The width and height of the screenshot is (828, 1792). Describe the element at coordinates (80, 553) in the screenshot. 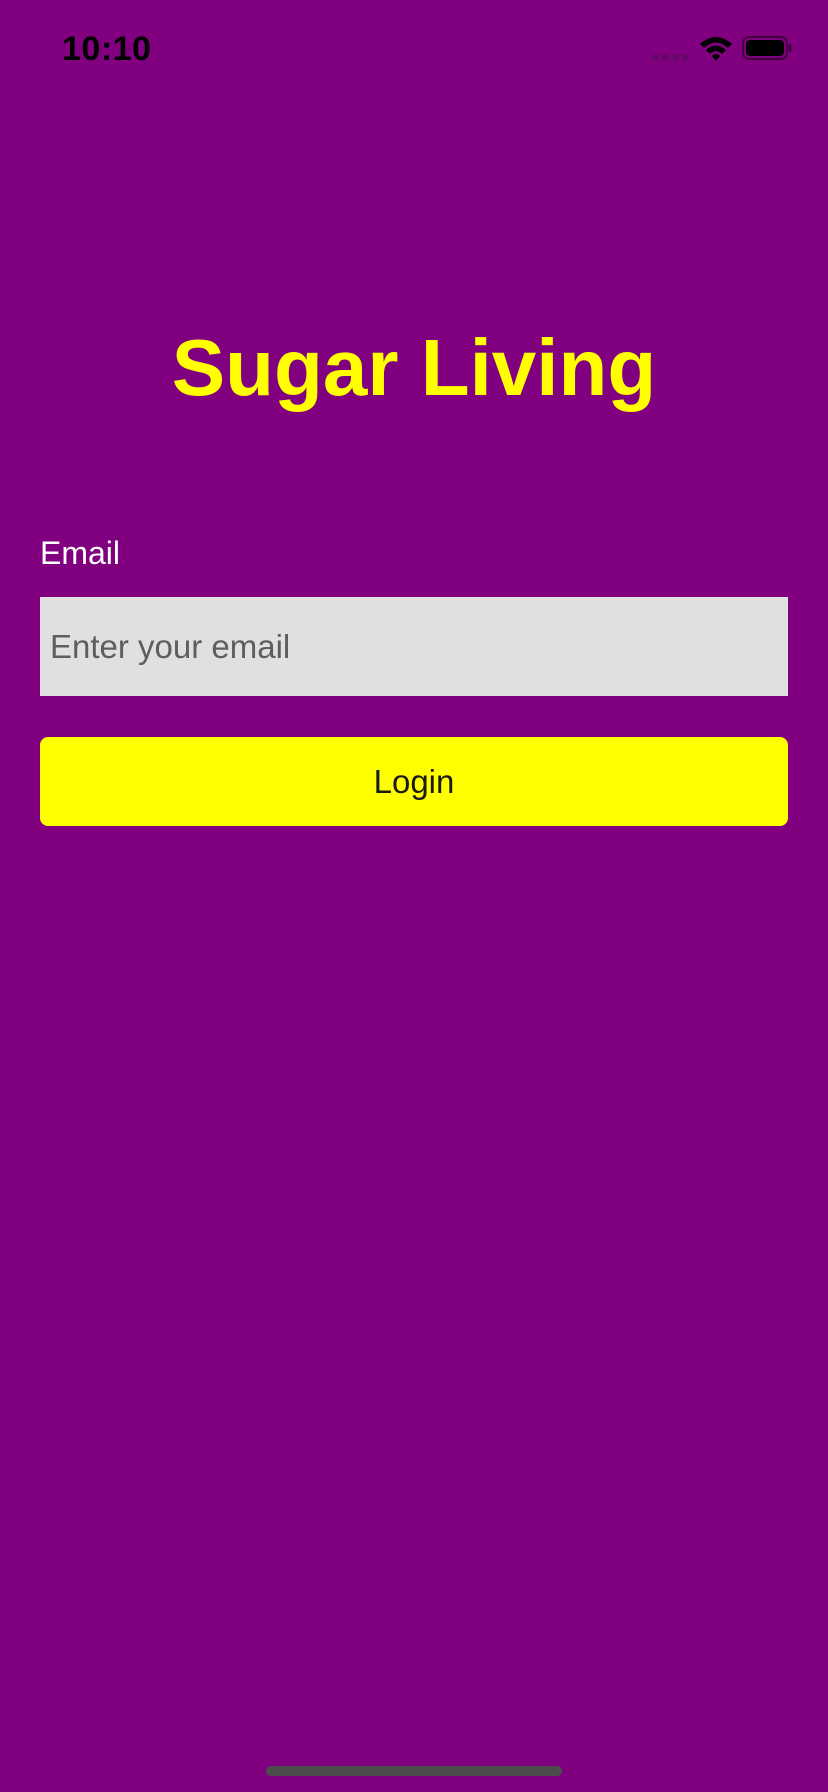

I see `email-label: Email` at that location.